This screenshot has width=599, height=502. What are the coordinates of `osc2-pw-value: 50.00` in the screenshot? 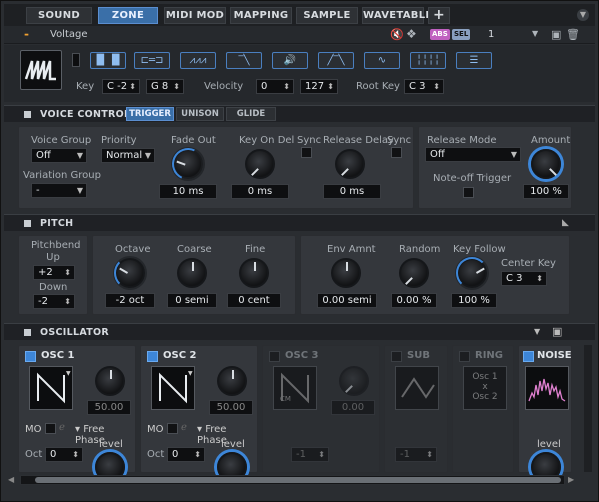 It's located at (231, 407).